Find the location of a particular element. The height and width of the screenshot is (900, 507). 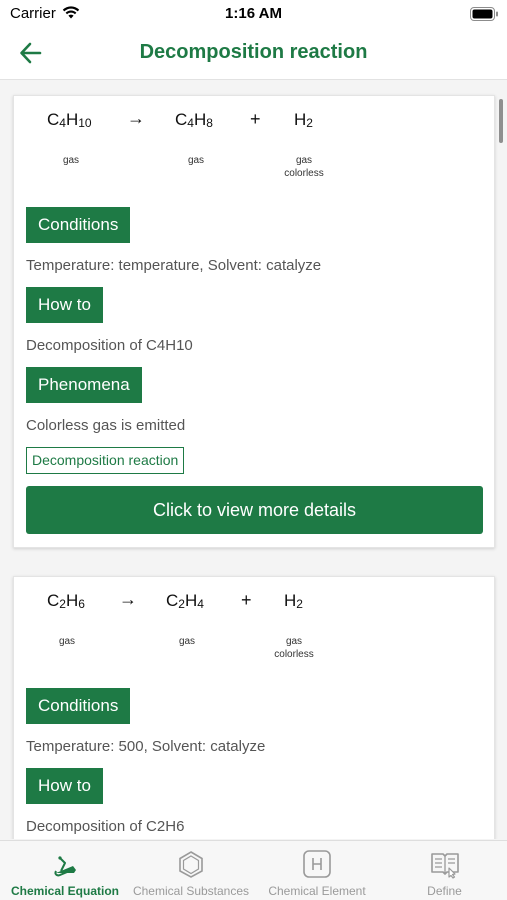

tab-label: Chemical Element is located at coordinates (317, 891).